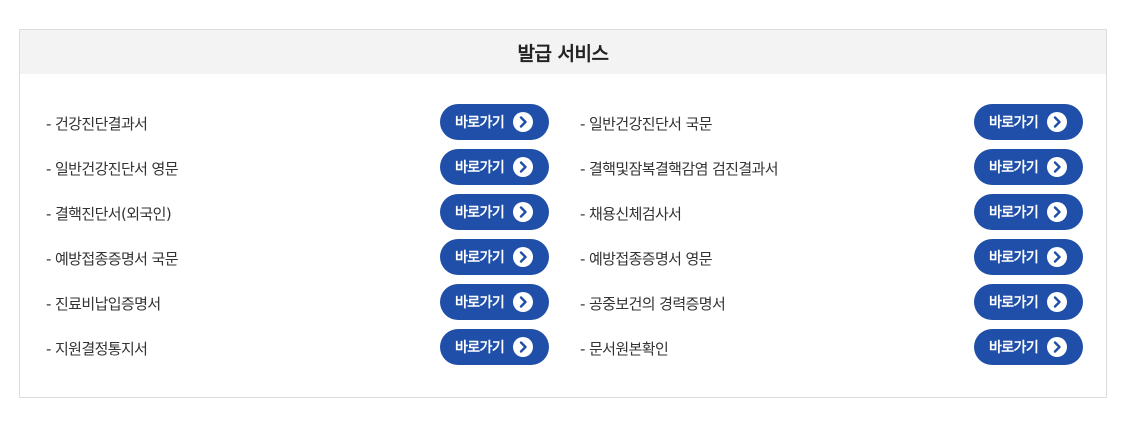 The height and width of the screenshot is (448, 1123). I want to click on service-item-label: - 진료비납입증명서, so click(103, 304).